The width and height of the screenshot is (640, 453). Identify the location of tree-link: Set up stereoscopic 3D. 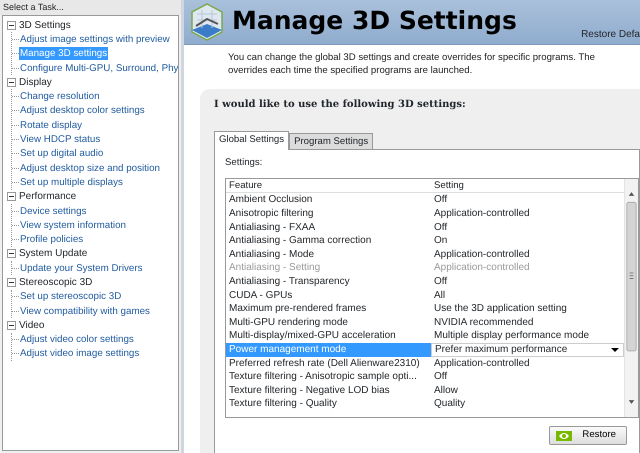
(70, 297).